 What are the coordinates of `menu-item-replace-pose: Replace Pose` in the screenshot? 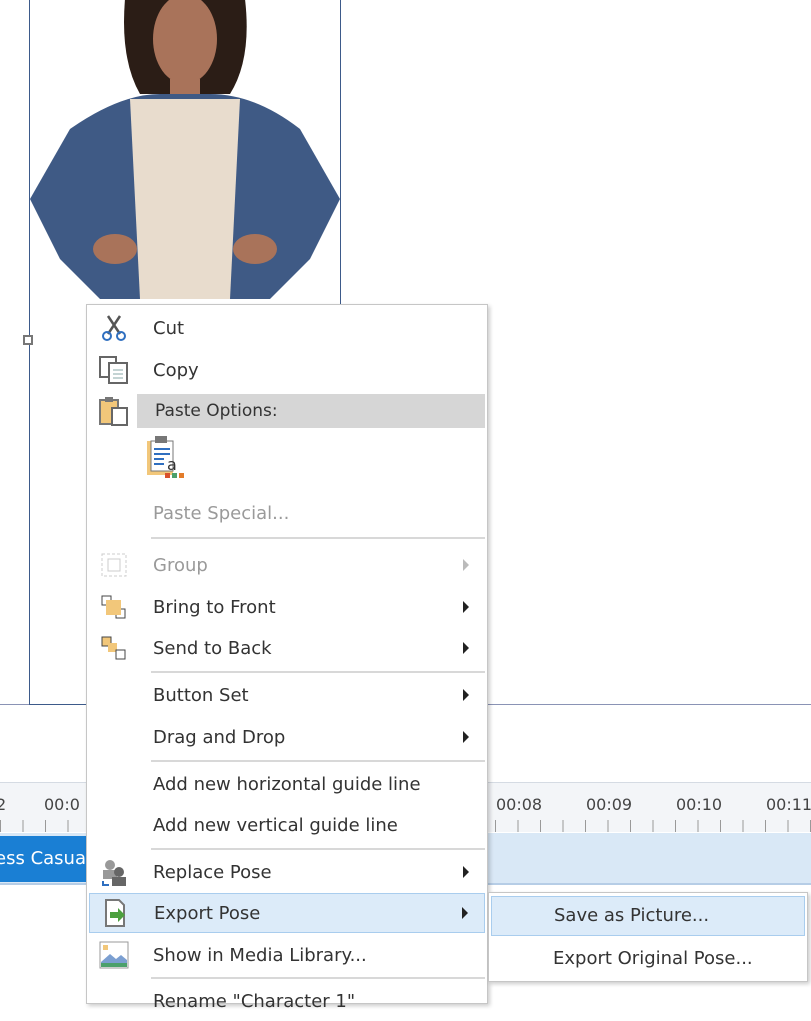 It's located at (287, 872).